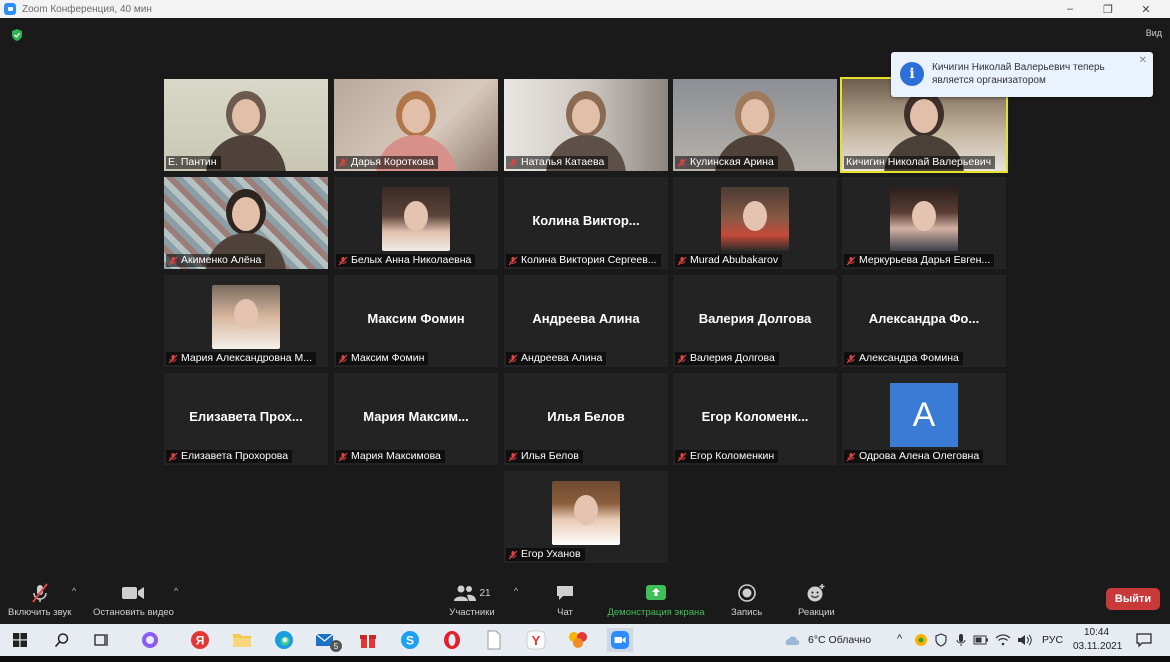 This screenshot has height=662, width=1170. I want to click on mail-badge: 5, so click(336, 646).